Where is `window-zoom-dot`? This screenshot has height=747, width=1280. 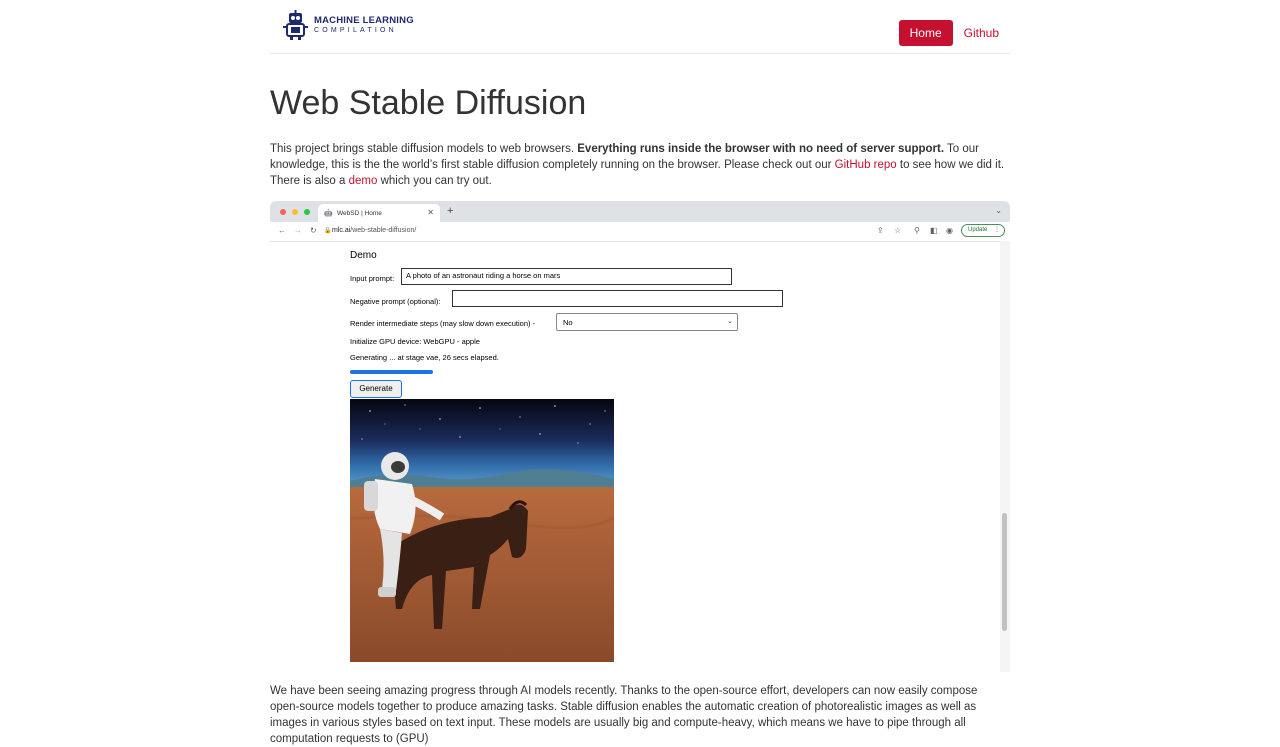 window-zoom-dot is located at coordinates (307, 212).